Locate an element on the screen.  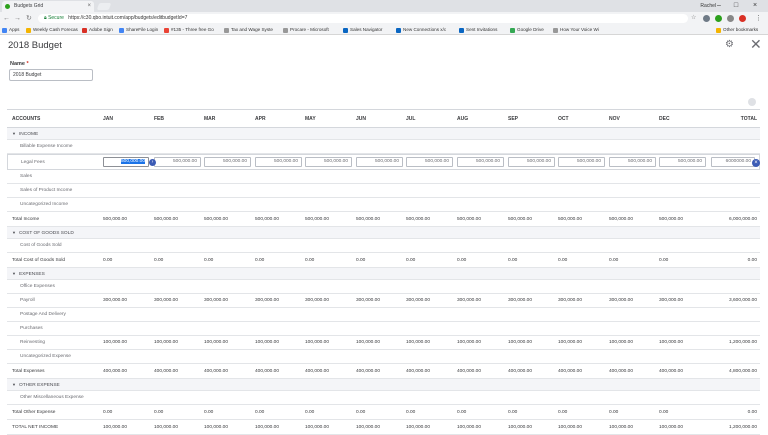
account-row: Sales of Product Income is located at coordinates (383, 191).